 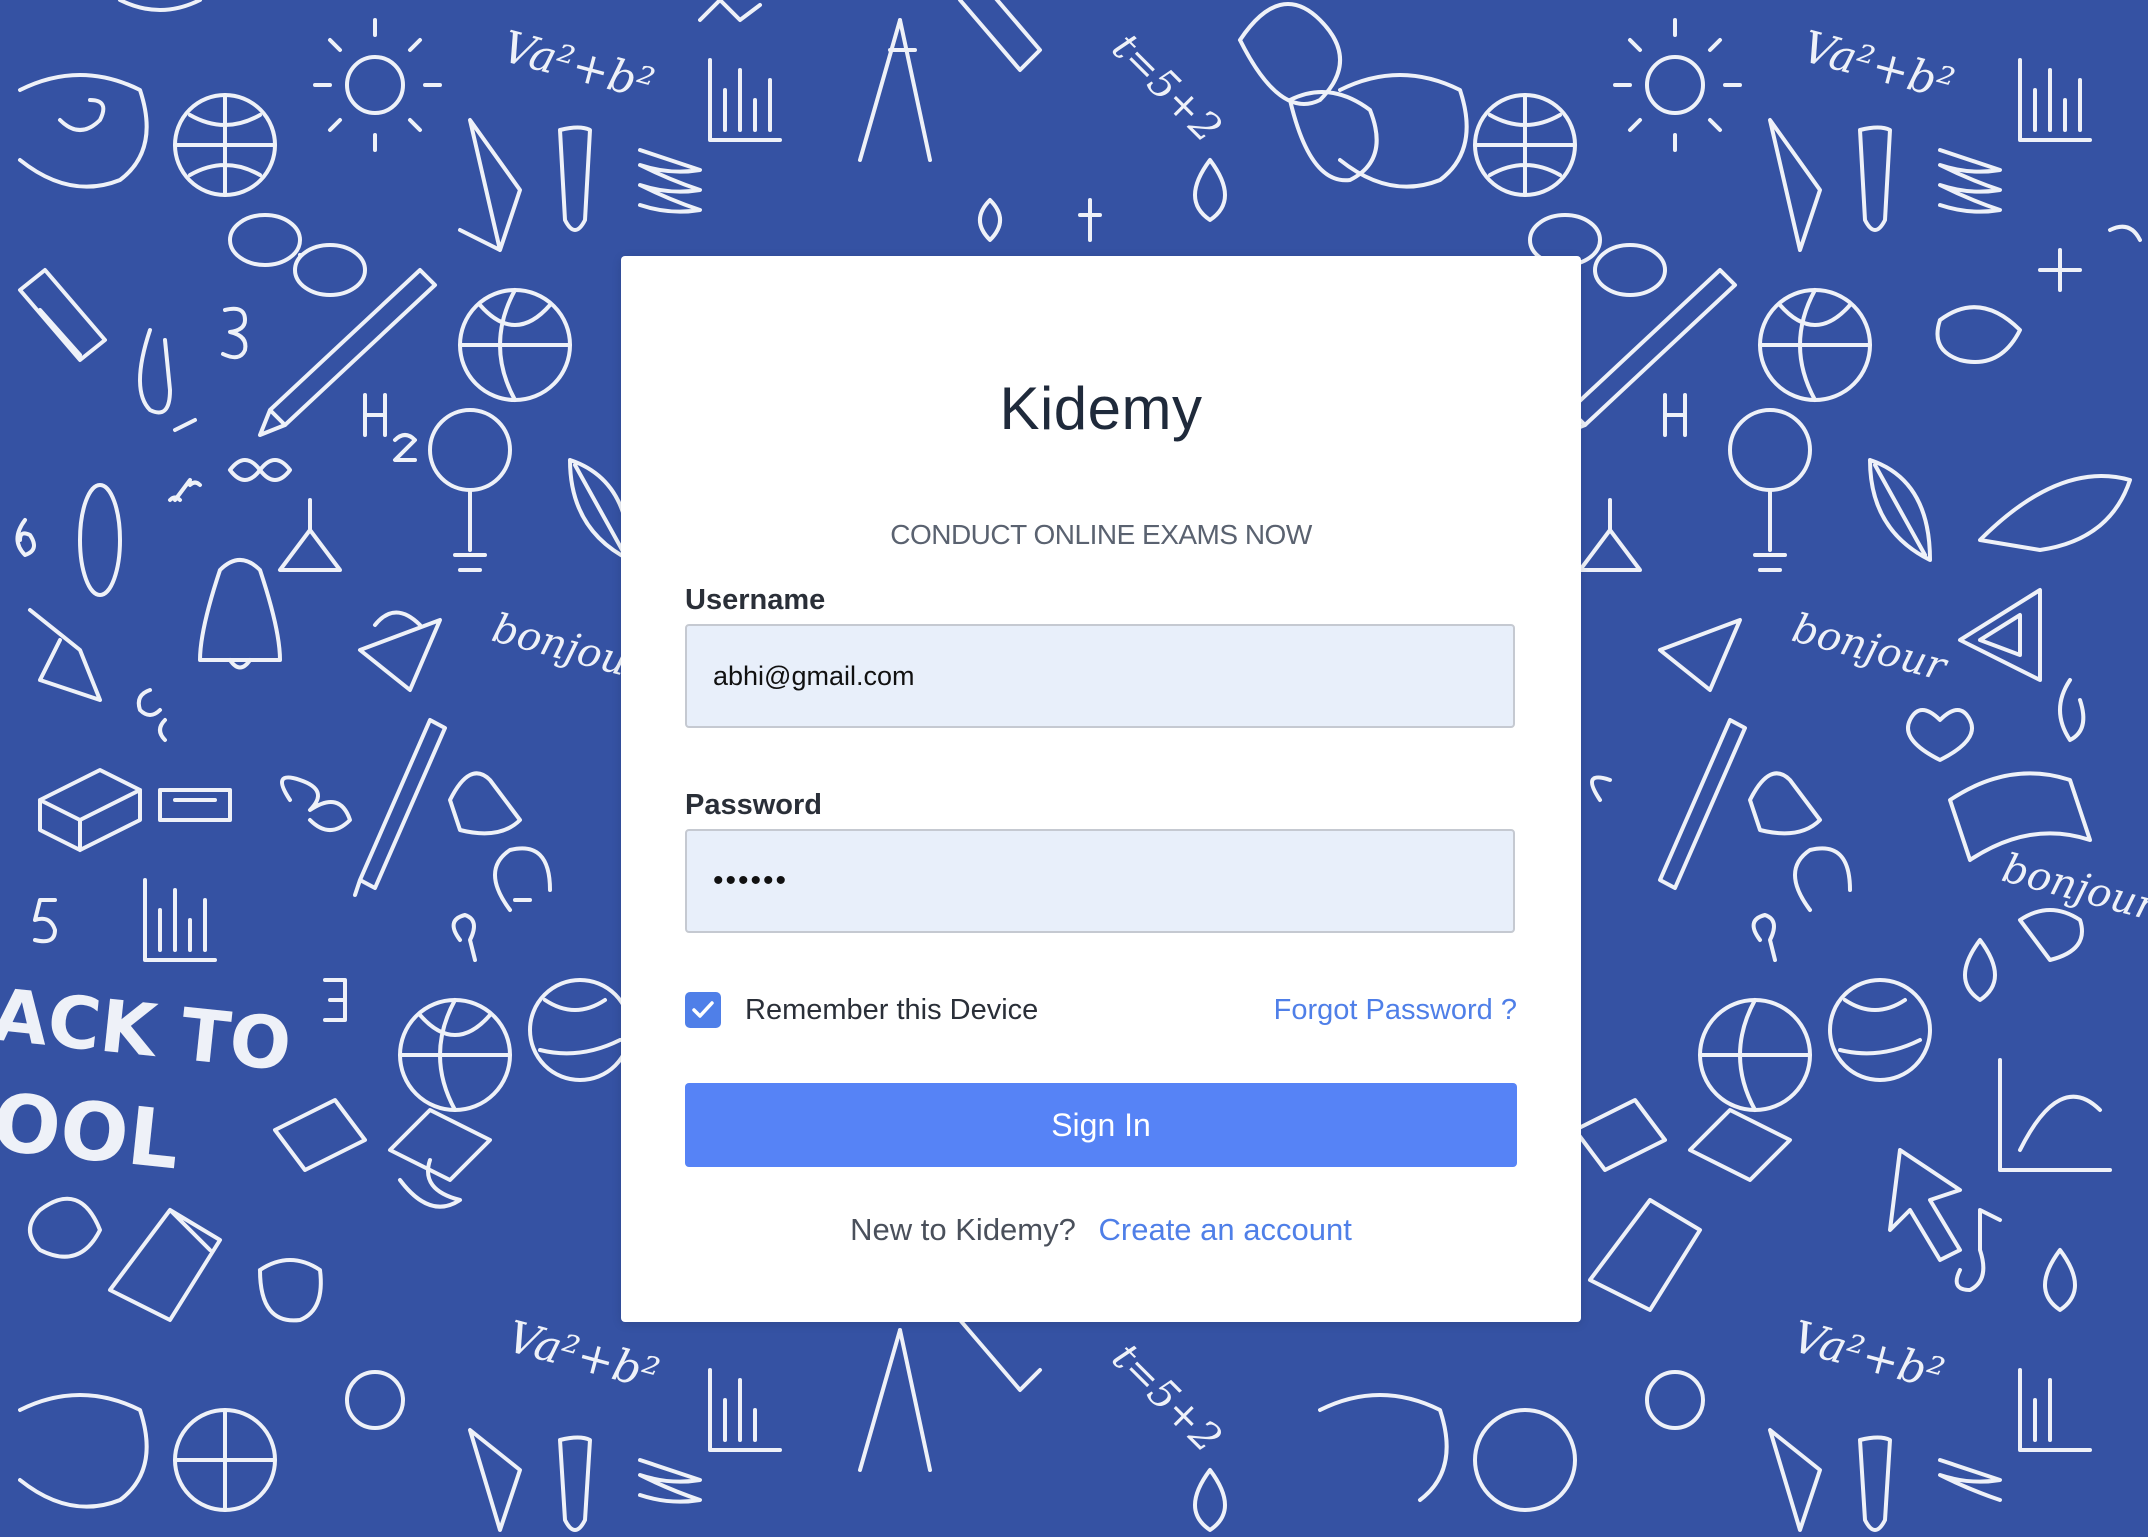 I want to click on remember-device-row: Remember this Device, so click(x=861, y=1010).